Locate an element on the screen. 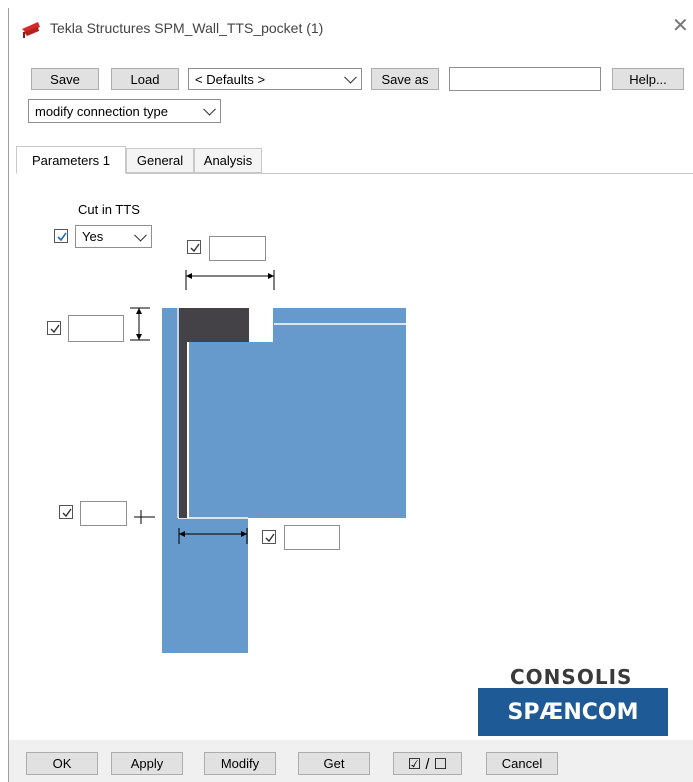 This screenshot has height=782, width=693. spaencom-logo: SPÆNCOM is located at coordinates (573, 712).